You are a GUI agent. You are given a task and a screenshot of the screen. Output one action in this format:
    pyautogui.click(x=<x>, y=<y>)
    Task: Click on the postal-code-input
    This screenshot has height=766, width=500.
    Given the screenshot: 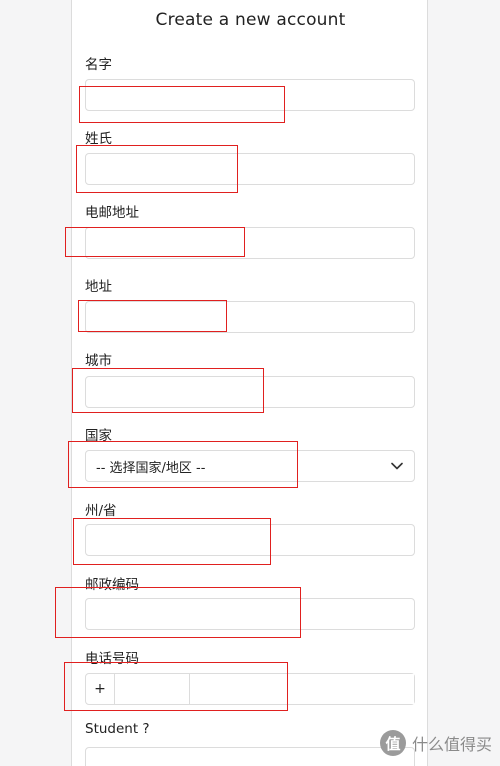 What is the action you would take?
    pyautogui.click(x=250, y=614)
    